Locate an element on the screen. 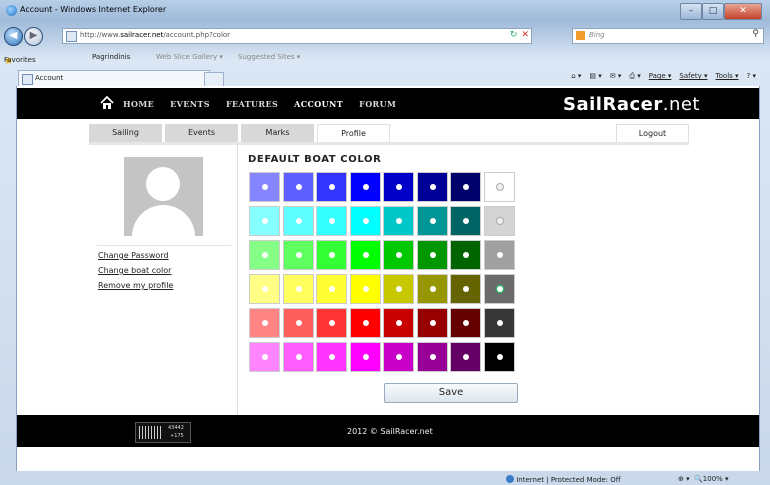 This screenshot has width=770, height=485. forward-button: ▶ is located at coordinates (33, 36).